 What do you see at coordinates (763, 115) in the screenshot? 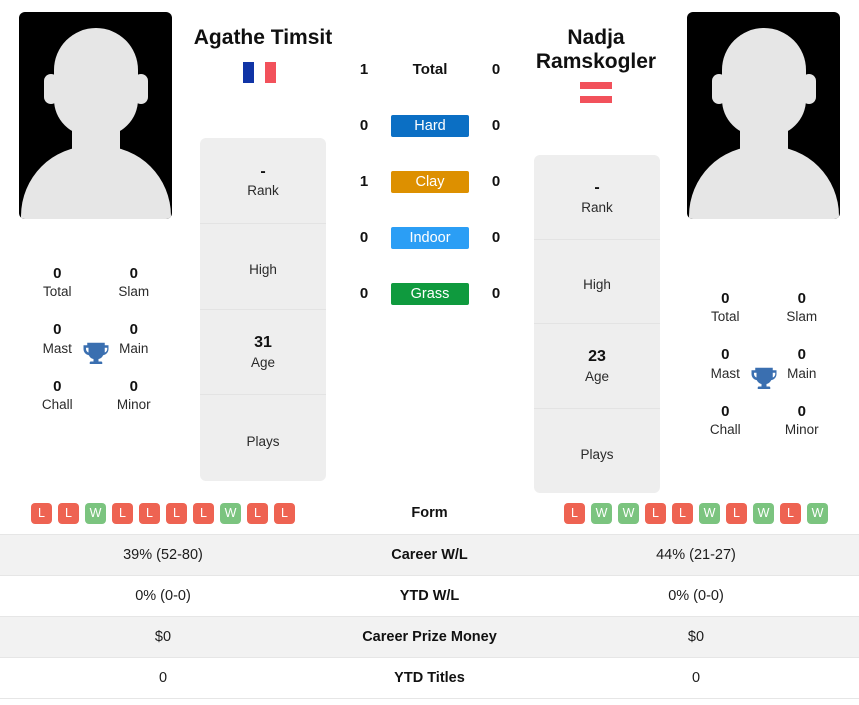
I see `avatar-card-right: Nadja Ramskogler` at bounding box center [763, 115].